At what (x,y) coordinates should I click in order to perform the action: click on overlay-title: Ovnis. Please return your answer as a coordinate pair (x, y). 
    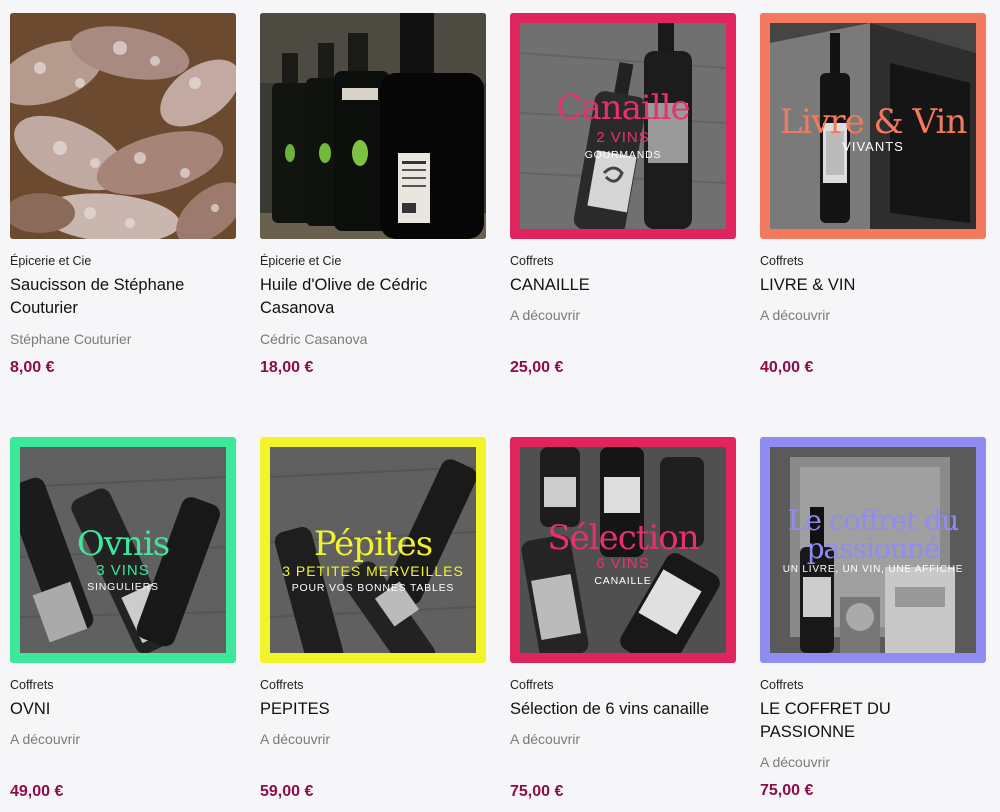
    Looking at the image, I should click on (123, 544).